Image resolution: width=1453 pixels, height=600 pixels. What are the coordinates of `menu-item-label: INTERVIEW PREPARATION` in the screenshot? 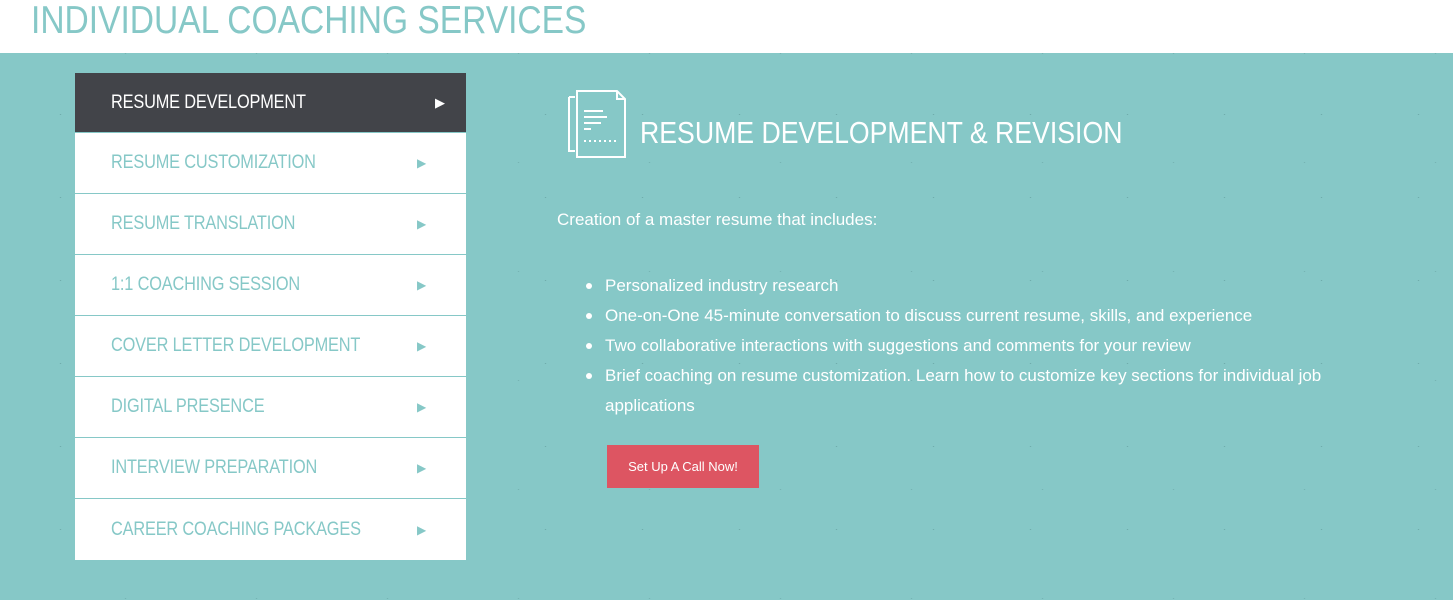 It's located at (214, 467).